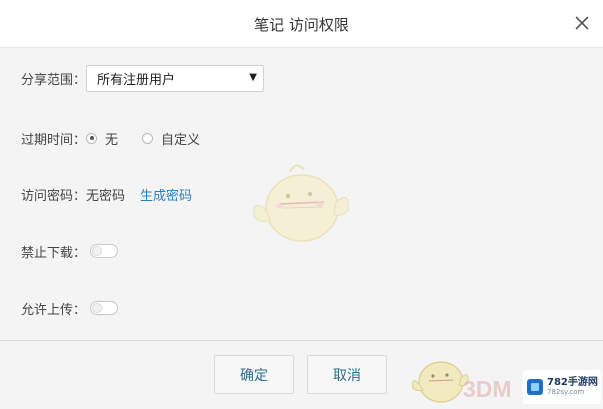 Image resolution: width=603 pixels, height=409 pixels. I want to click on allow-upload-label: 允许上传：, so click(54, 310).